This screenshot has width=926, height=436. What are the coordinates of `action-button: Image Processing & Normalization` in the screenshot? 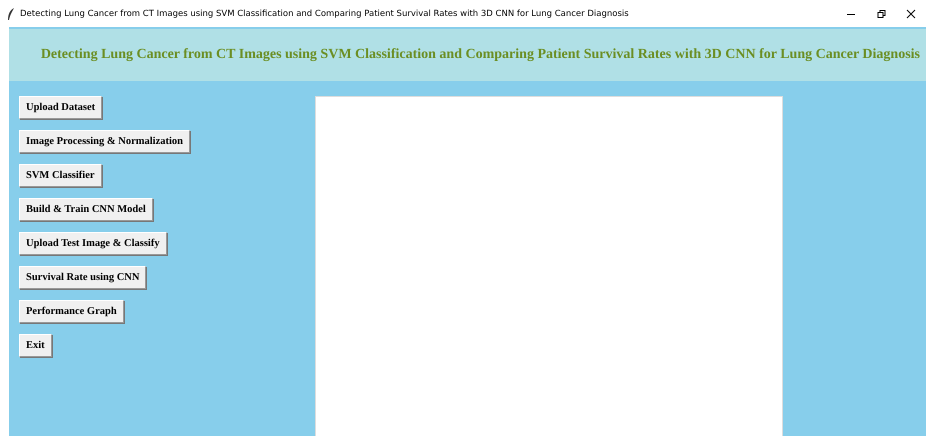 It's located at (104, 141).